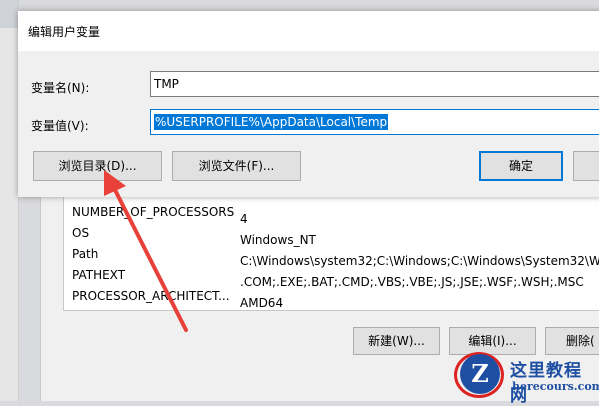 This screenshot has height=406, width=599. Describe the element at coordinates (572, 341) in the screenshot. I see `delete-variable-button: 删除(` at that location.